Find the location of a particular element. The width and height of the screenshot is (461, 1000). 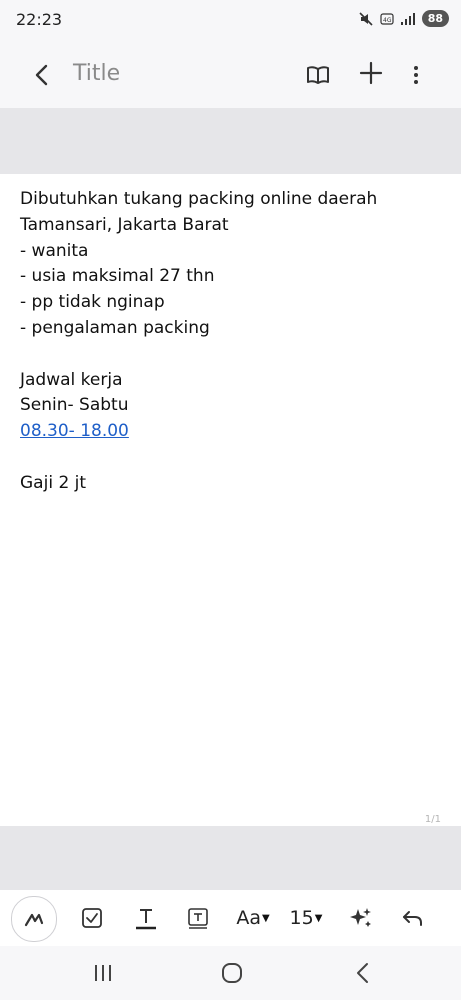

font-label: Aa is located at coordinates (248, 918).